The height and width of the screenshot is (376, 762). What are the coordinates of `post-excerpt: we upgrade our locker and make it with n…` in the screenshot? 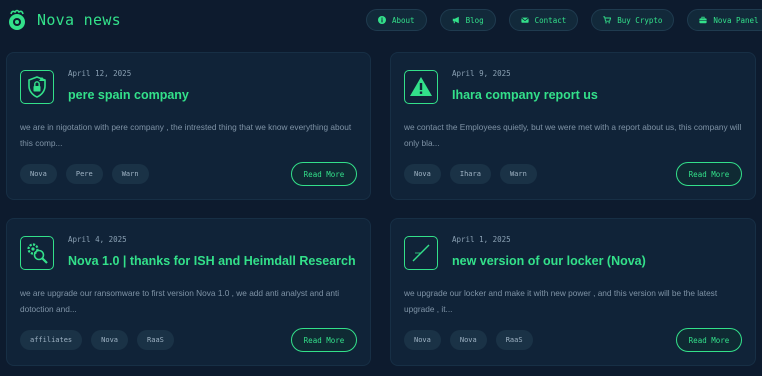 It's located at (561, 301).